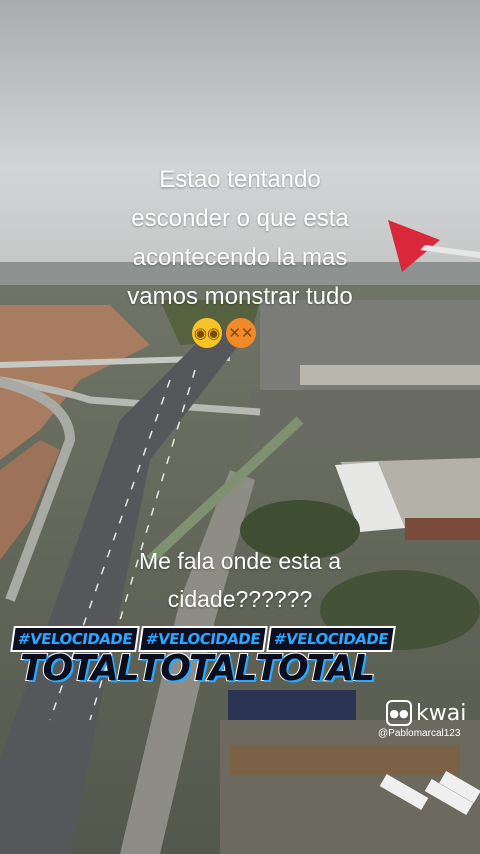 This screenshot has height=854, width=480. Describe the element at coordinates (419, 733) in the screenshot. I see `watermark-username: @Pablomarcal123` at that location.